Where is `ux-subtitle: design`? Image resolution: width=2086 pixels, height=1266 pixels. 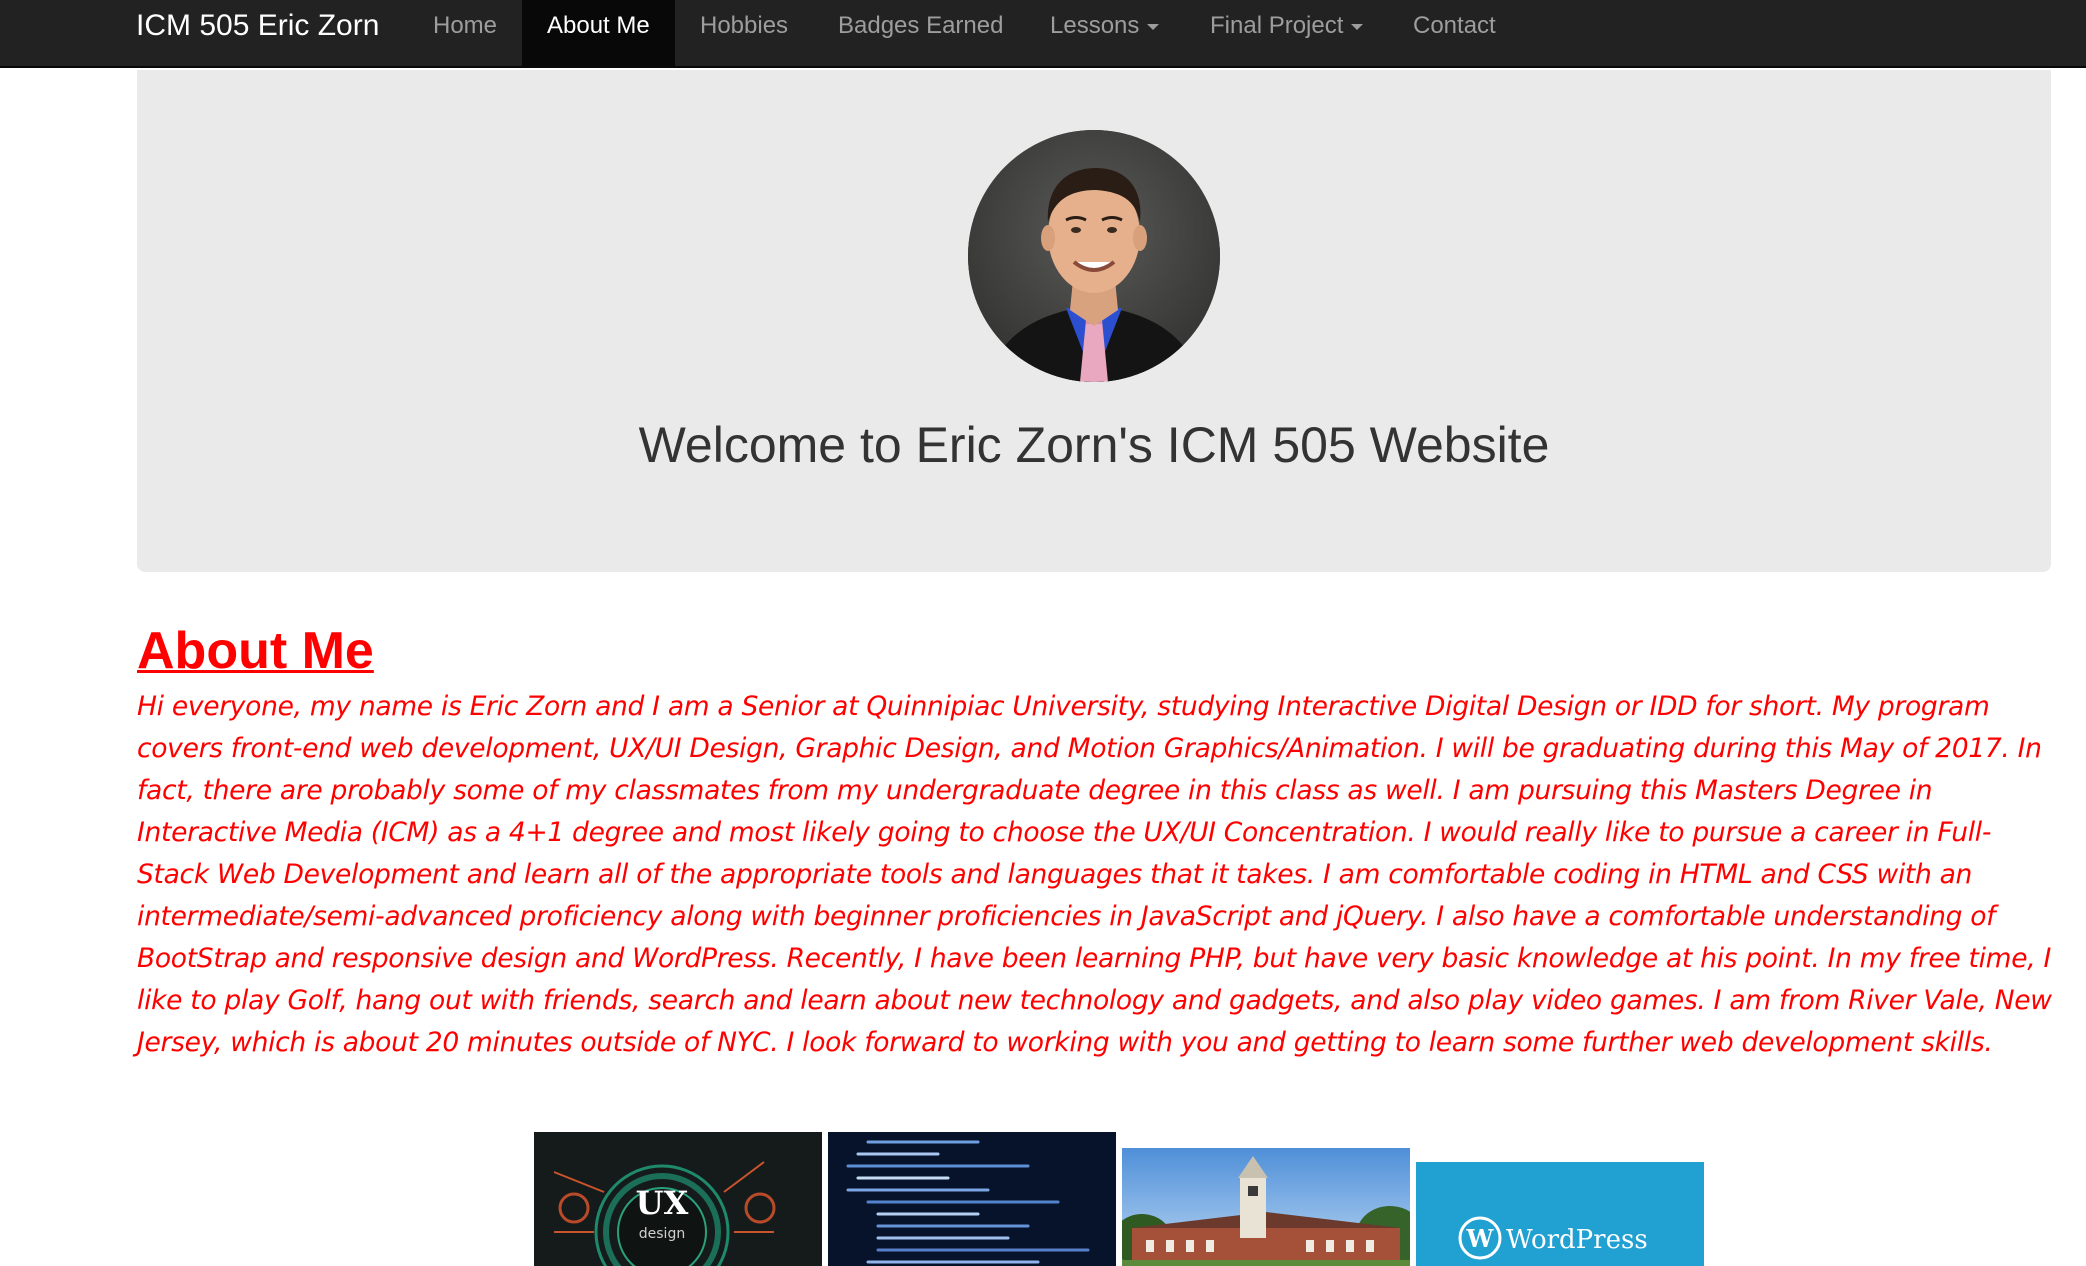
ux-subtitle: design is located at coordinates (662, 1234).